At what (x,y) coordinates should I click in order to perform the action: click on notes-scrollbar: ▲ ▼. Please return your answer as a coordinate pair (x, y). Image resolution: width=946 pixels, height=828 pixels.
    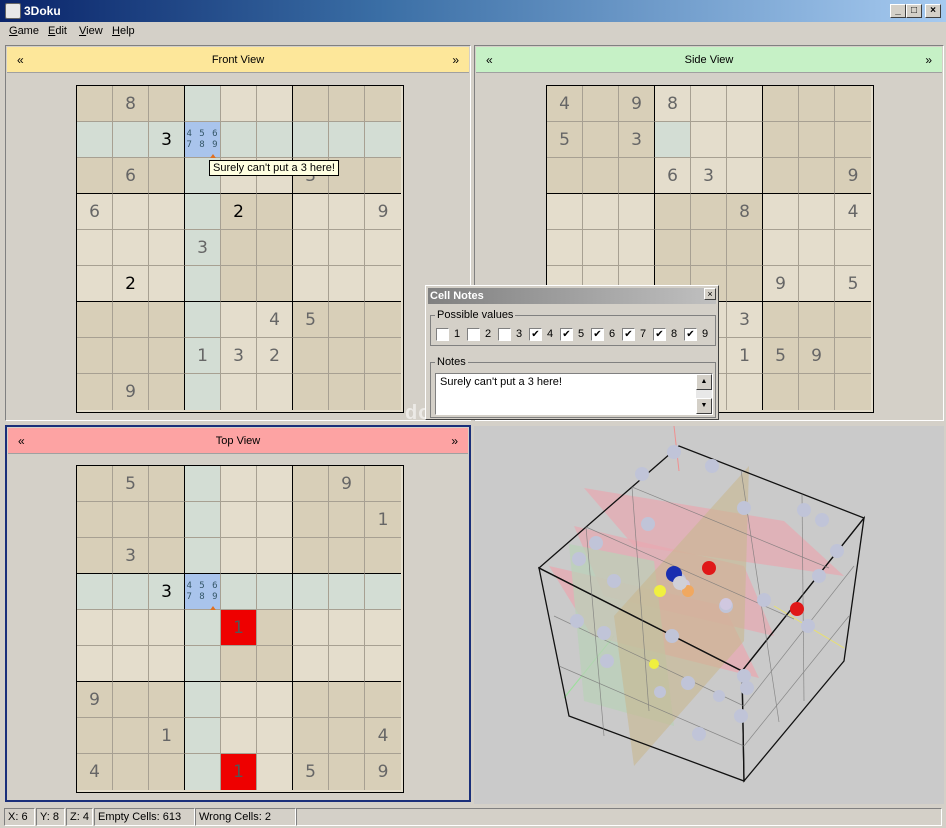
    Looking at the image, I should click on (704, 394).